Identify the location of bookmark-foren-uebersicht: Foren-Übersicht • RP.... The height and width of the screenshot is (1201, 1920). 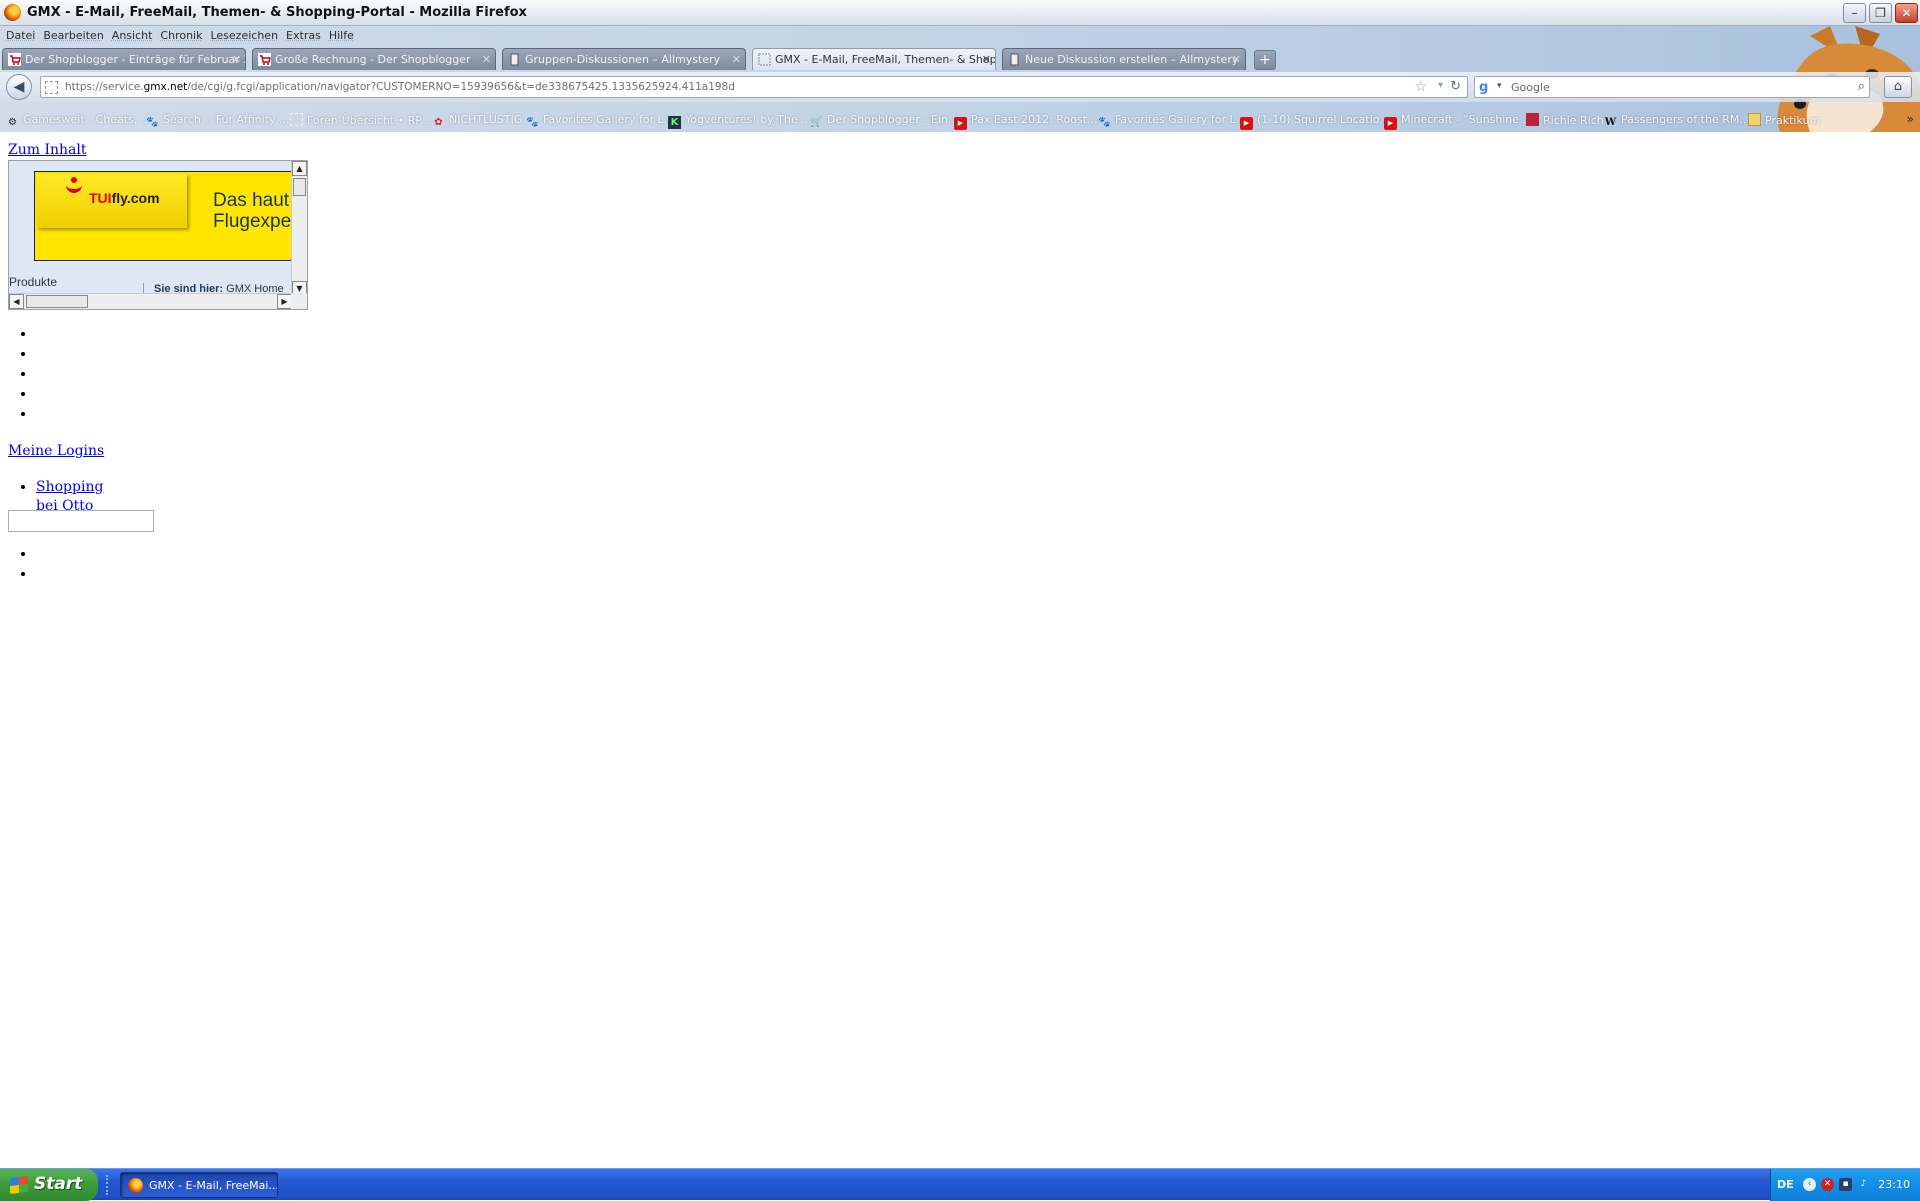
(360, 120).